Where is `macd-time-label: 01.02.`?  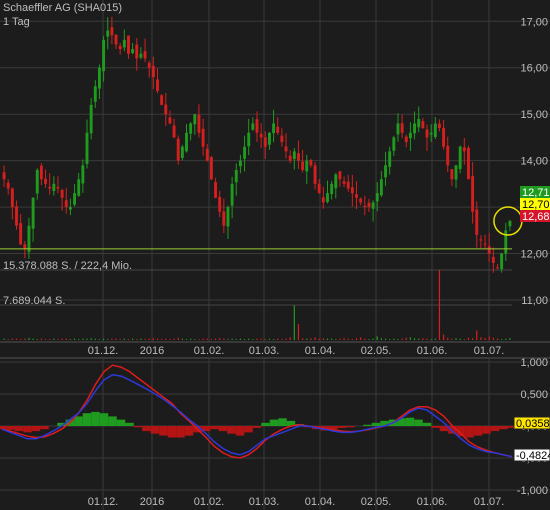
macd-time-label: 01.02. is located at coordinates (209, 502).